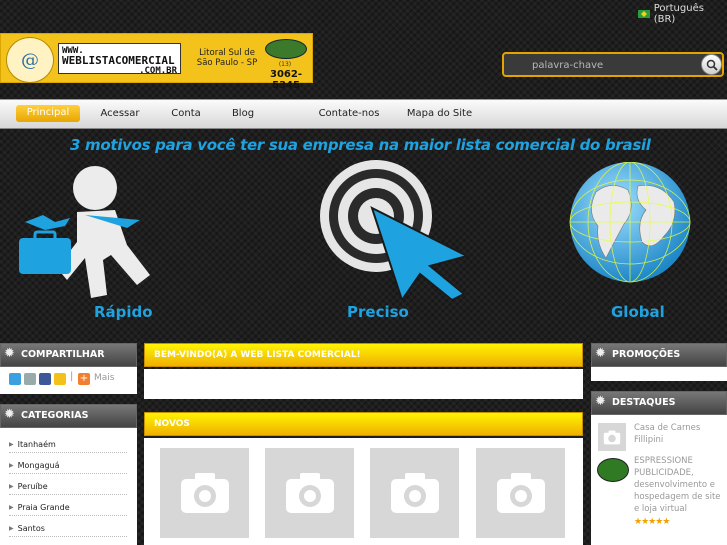  I want to click on cursor-target-illustration, so click(395, 230).